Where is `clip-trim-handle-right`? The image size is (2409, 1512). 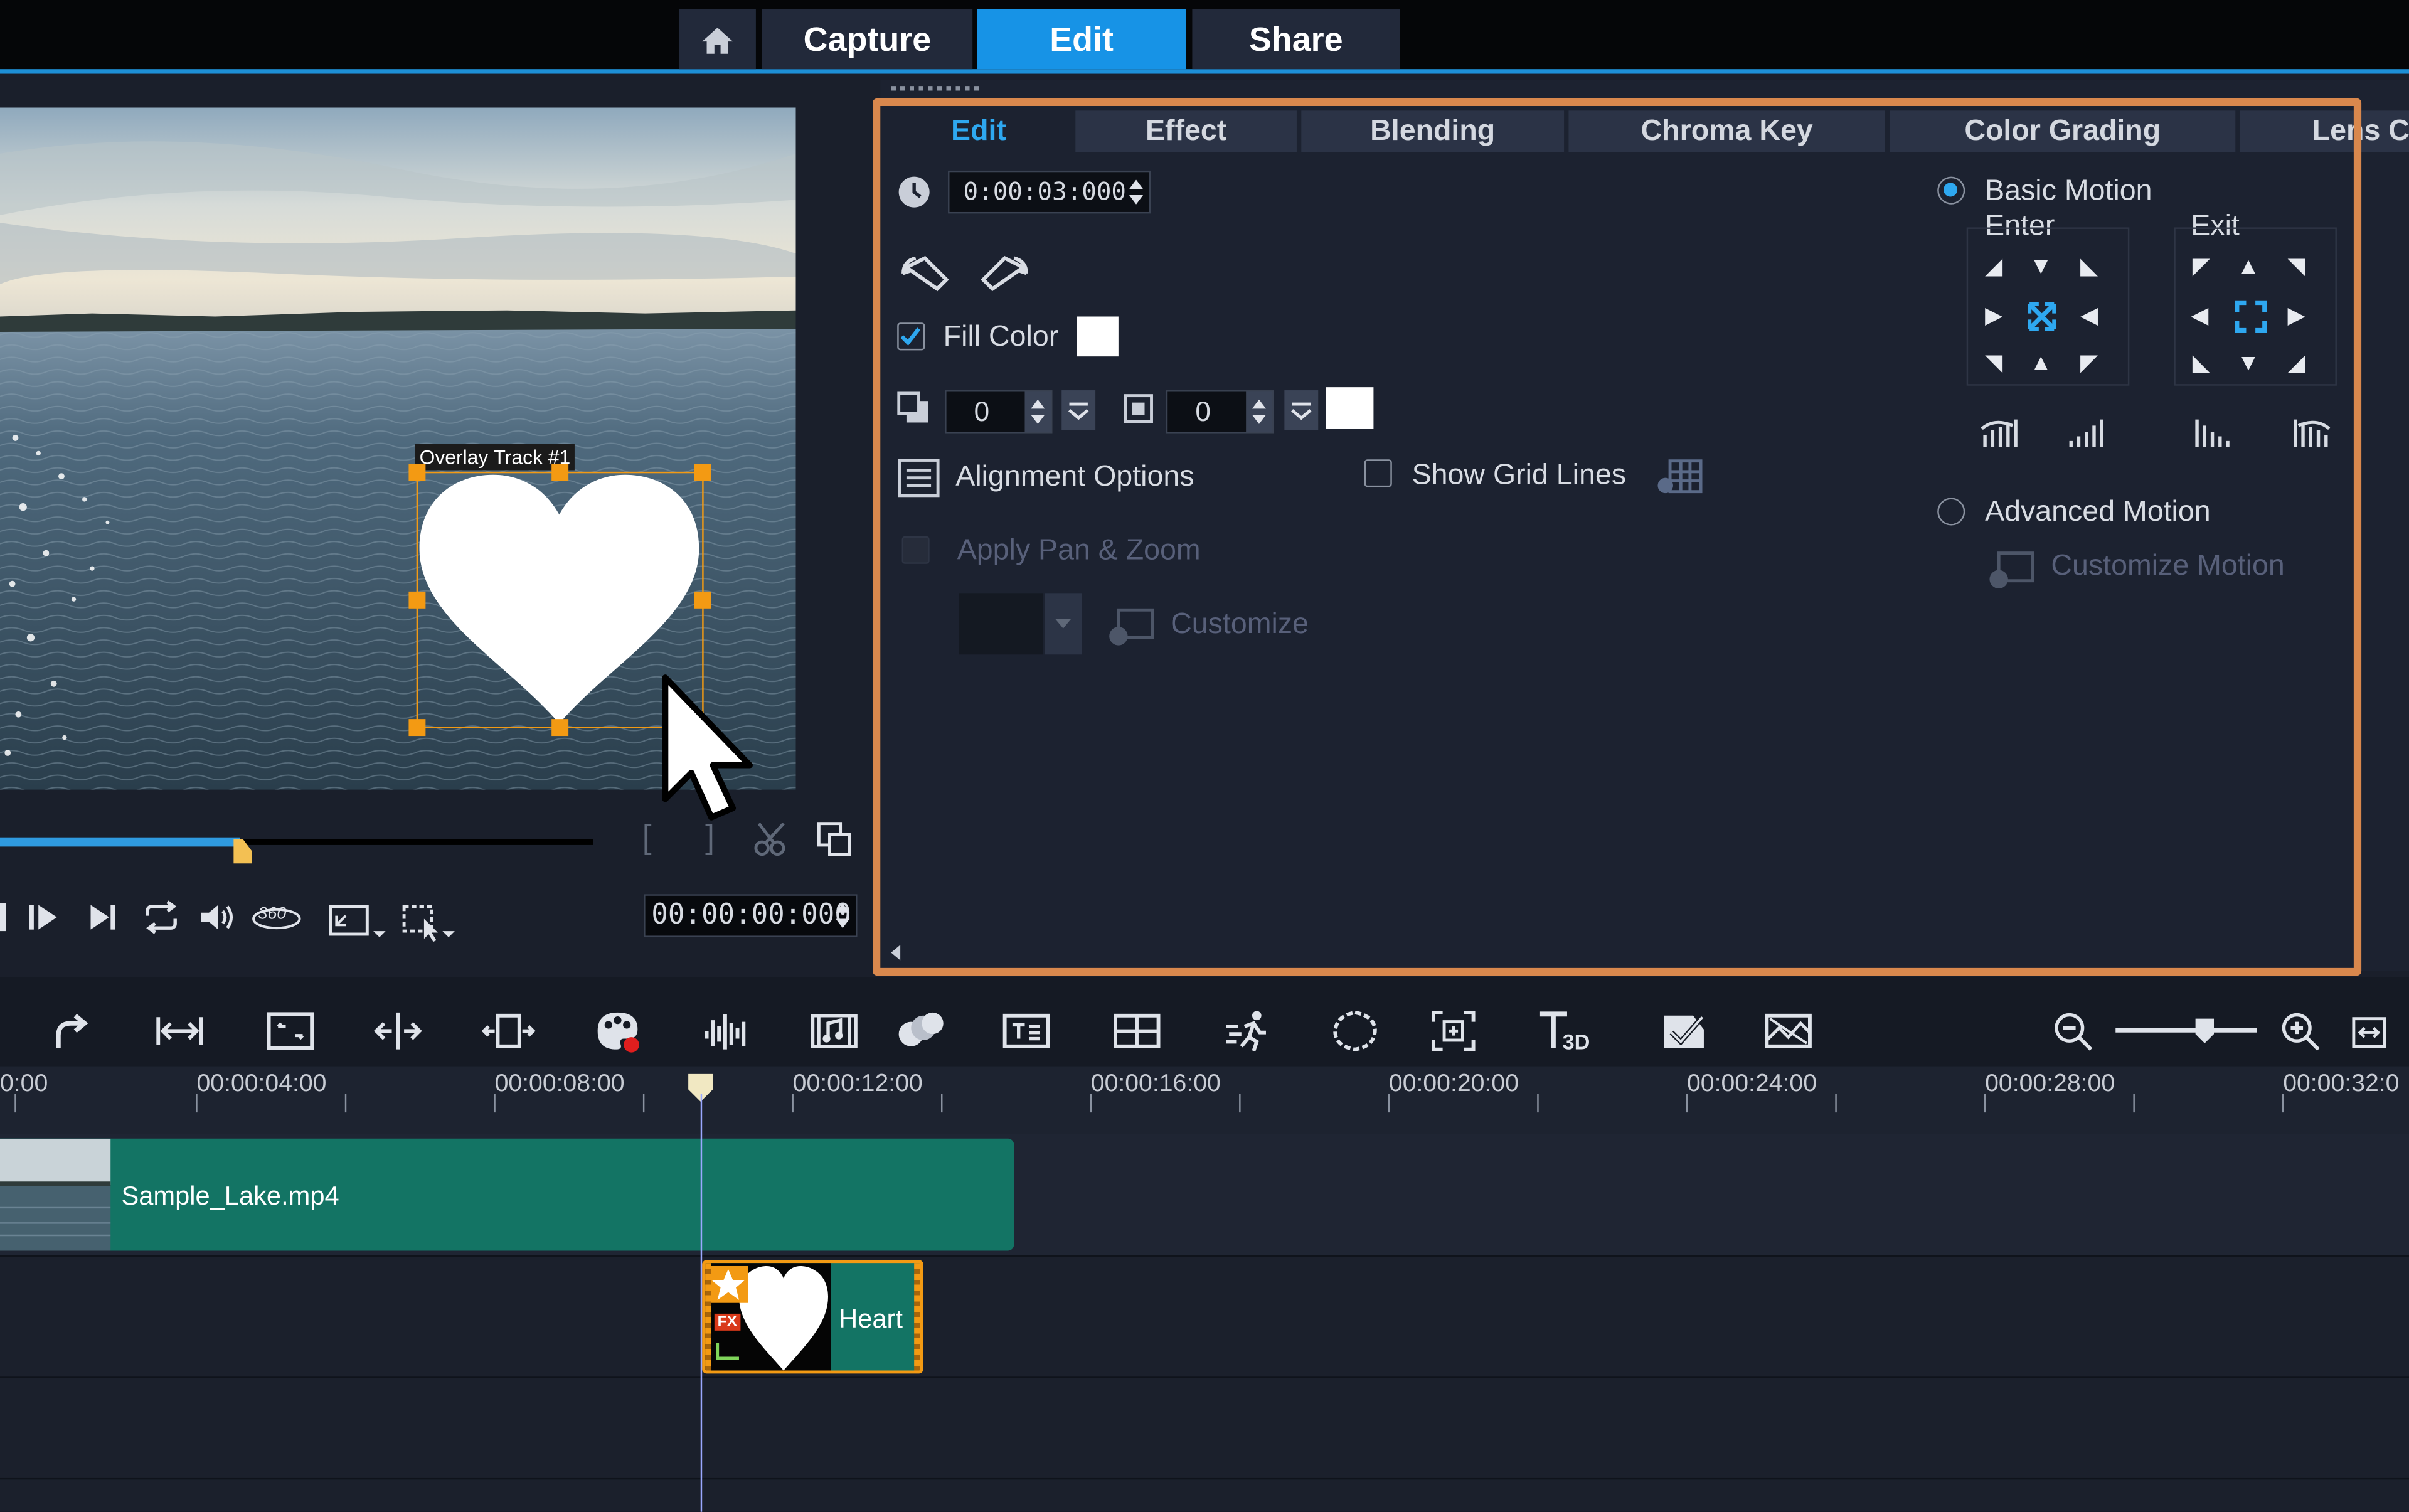
clip-trim-handle-right is located at coordinates (917, 1317).